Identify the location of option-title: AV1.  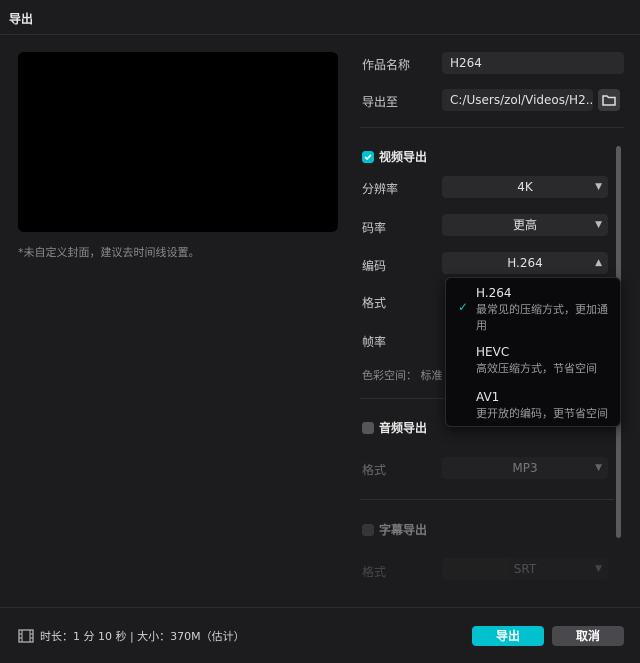
(488, 397).